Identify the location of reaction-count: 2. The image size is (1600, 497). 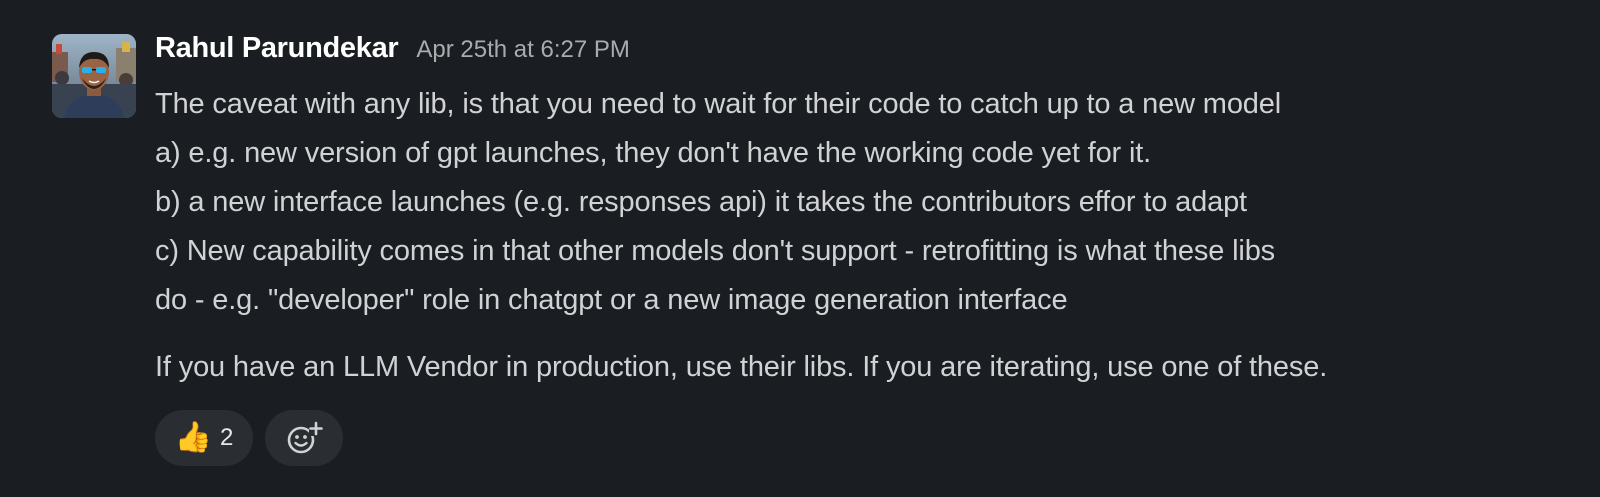
(227, 437).